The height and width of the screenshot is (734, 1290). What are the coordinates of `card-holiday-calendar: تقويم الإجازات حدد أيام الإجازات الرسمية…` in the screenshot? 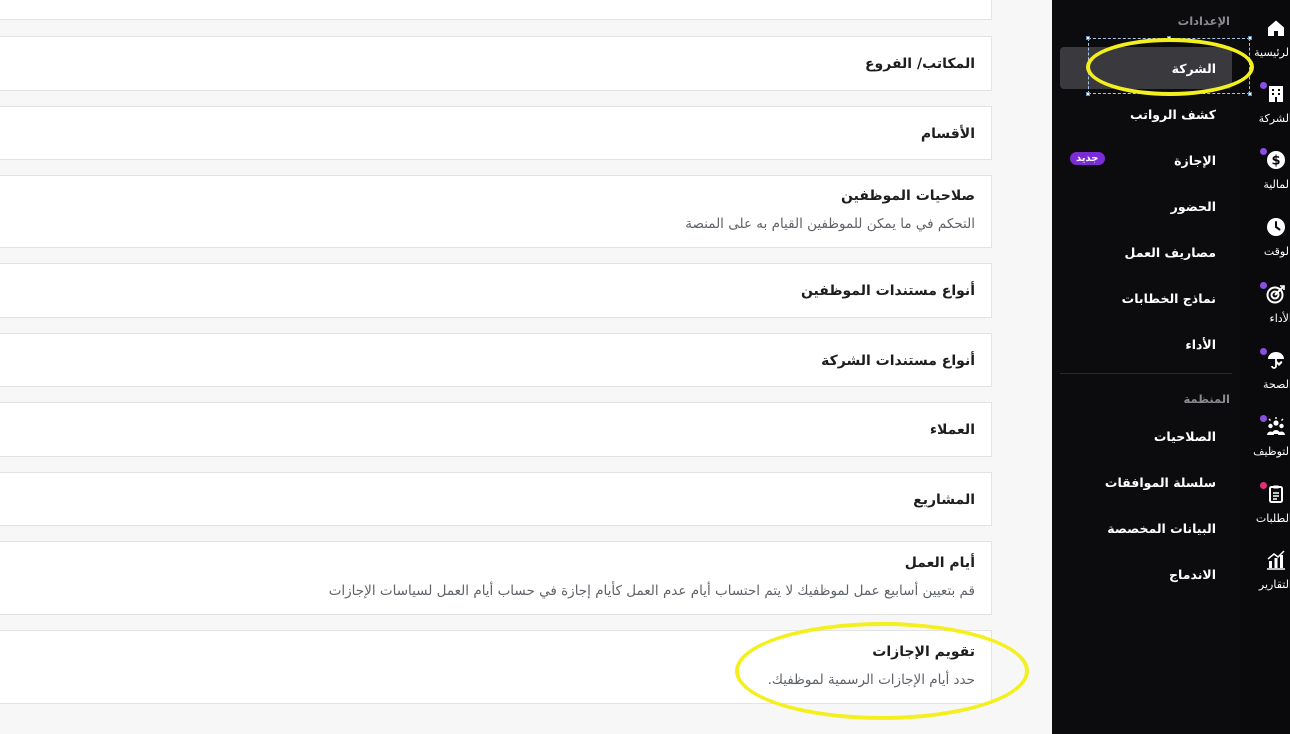 It's located at (496, 667).